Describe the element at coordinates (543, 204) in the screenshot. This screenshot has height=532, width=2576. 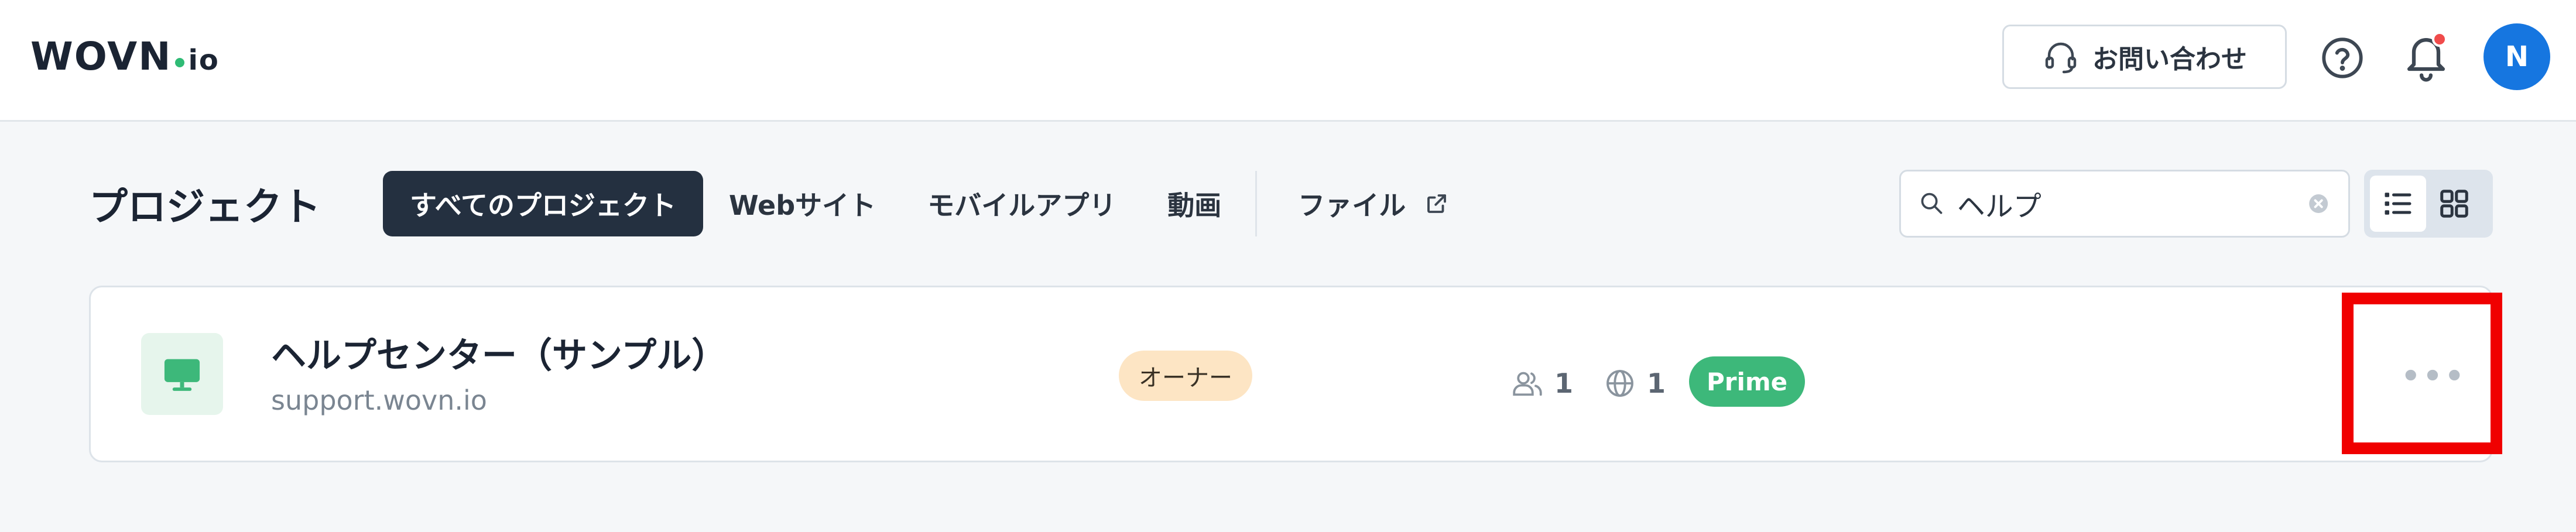
I see `tab-all-projects: すべてのプロジェクト` at that location.